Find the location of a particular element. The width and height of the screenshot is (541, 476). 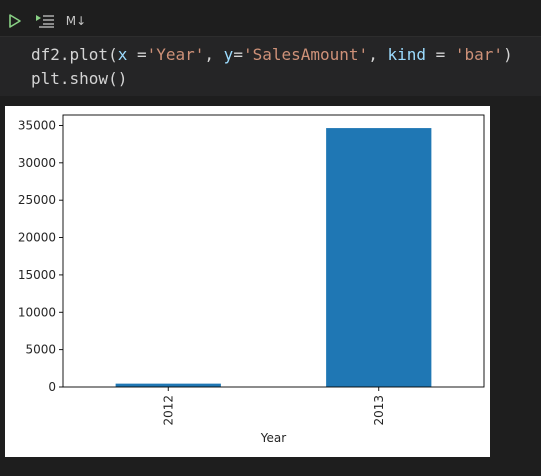

y-tick-label: 5000 is located at coordinates (40, 350).